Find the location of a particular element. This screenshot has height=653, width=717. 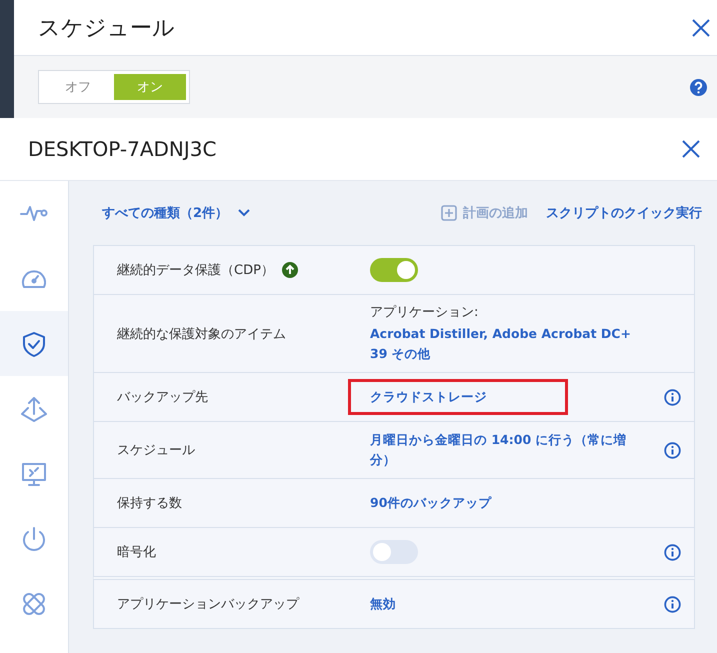

row-label: 暗号化 is located at coordinates (136, 552).